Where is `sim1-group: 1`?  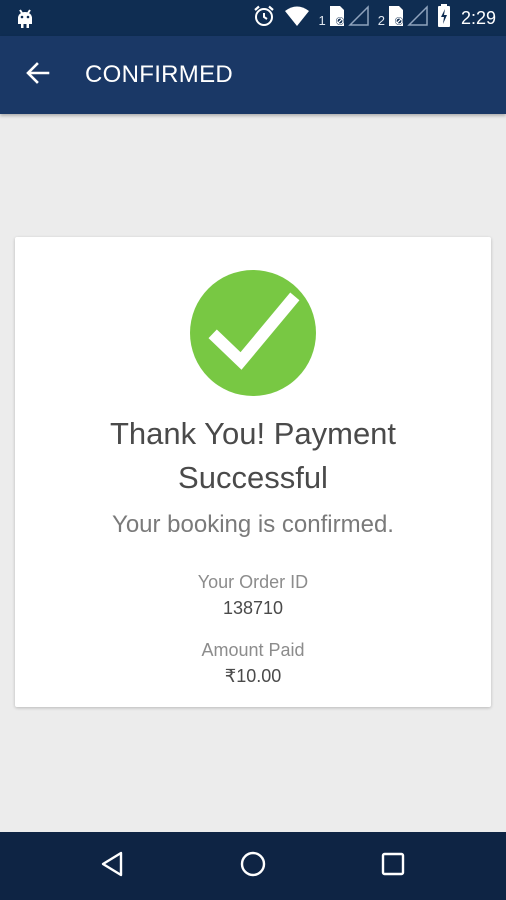 sim1-group: 1 is located at coordinates (343, 18).